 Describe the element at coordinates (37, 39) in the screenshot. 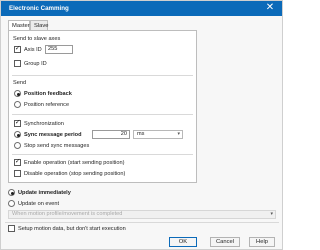

I see `send-to-slave-heading: Send to slave axes` at that location.